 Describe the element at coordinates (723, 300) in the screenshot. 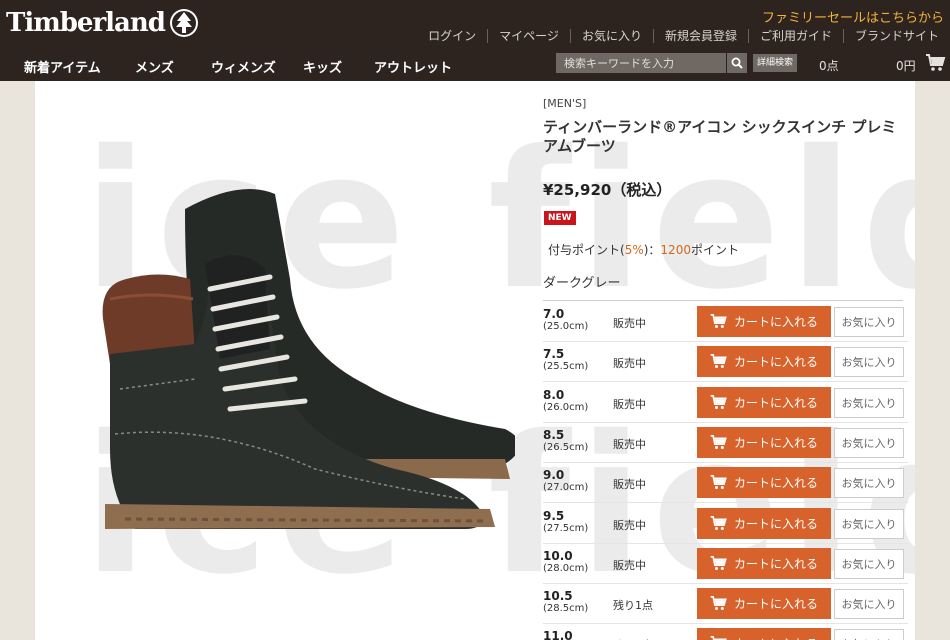

I see `divider` at that location.